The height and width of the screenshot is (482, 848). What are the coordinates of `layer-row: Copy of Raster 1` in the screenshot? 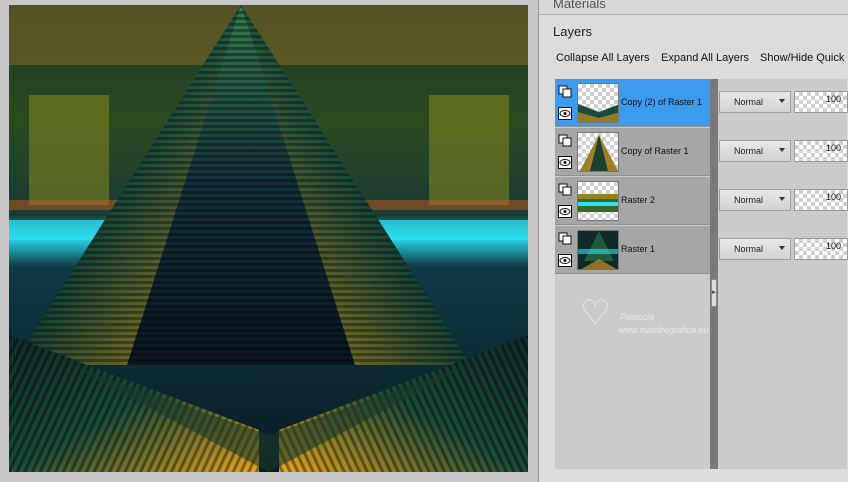 It's located at (632, 152).